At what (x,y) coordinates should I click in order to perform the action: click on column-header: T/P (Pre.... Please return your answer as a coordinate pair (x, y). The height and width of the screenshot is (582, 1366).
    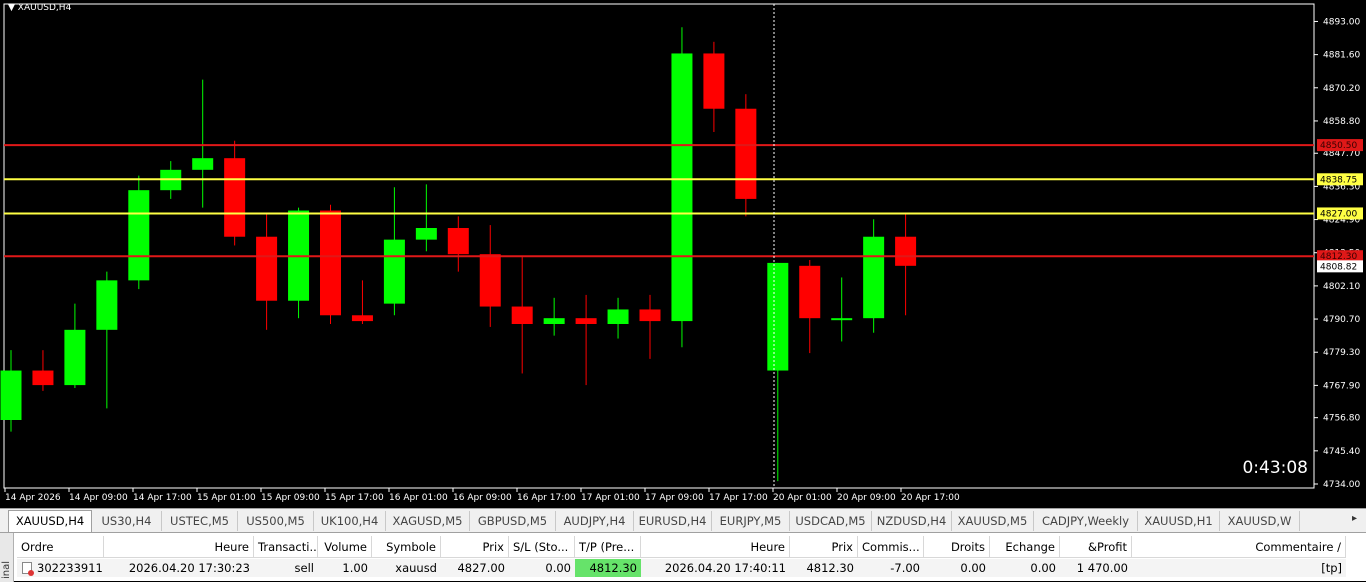
    Looking at the image, I should click on (608, 547).